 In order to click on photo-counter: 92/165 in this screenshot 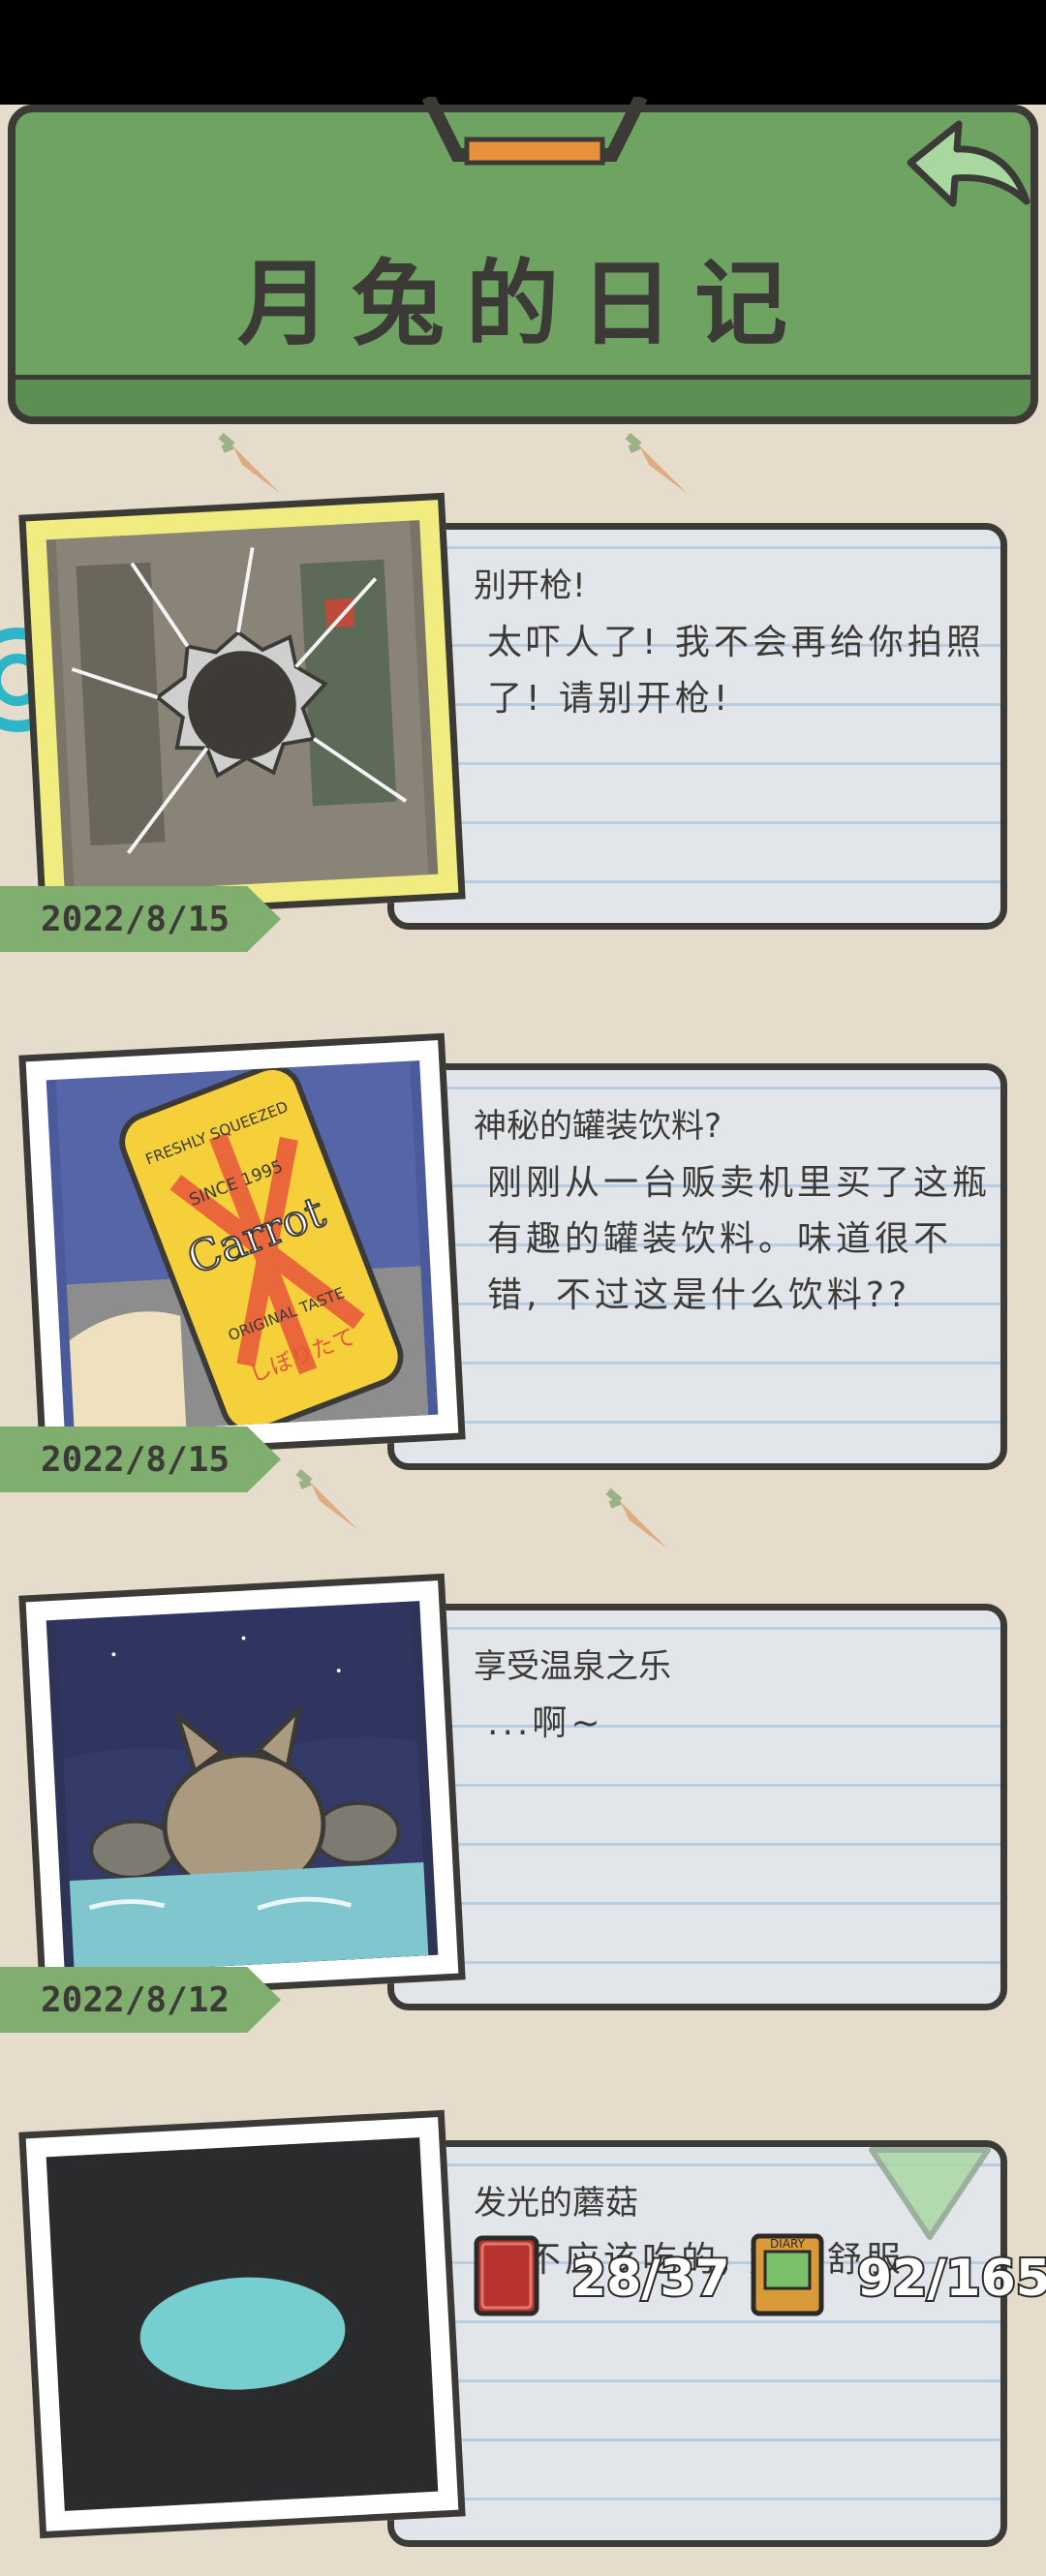, I will do `click(950, 2279)`.